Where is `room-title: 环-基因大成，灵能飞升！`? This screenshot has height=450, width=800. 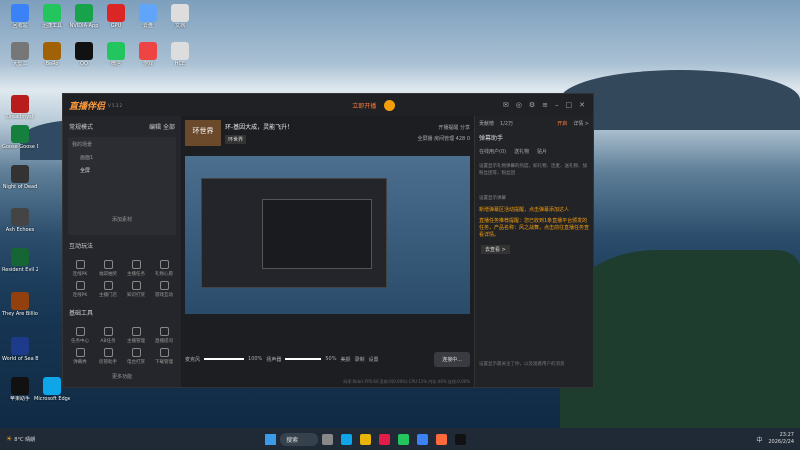 room-title: 环-基因大成，灵能飞升！ is located at coordinates (259, 126).